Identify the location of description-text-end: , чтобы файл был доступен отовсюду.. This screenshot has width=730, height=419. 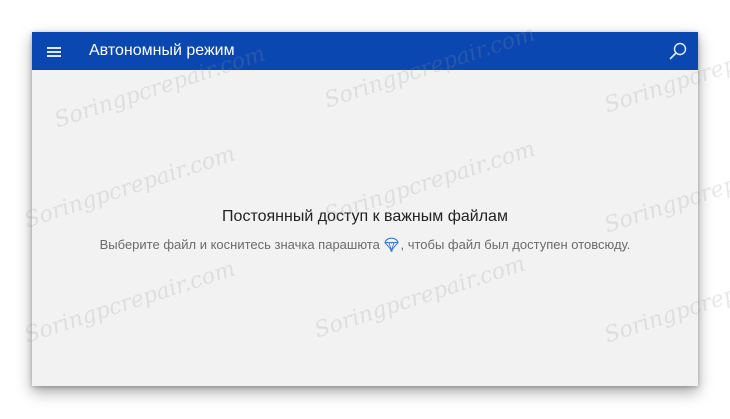
(515, 244).